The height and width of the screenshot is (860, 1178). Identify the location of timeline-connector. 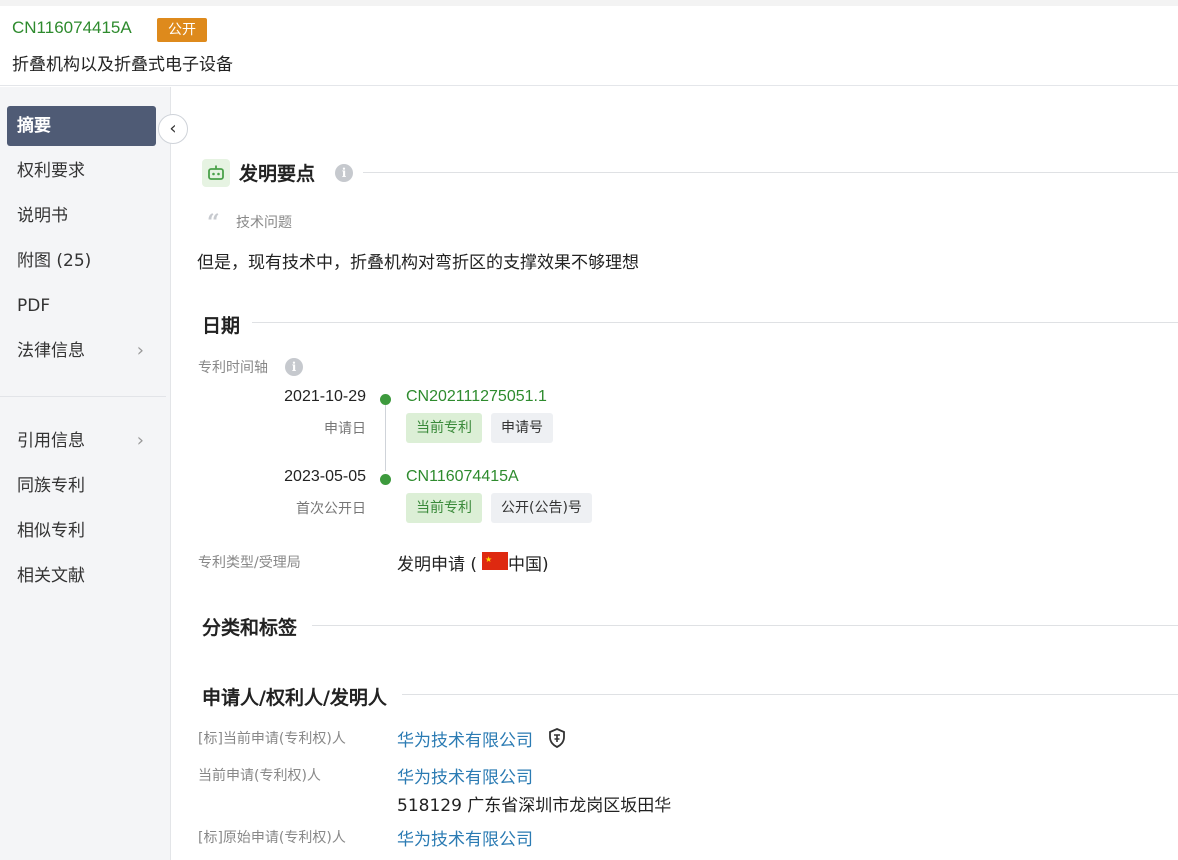
(385, 438).